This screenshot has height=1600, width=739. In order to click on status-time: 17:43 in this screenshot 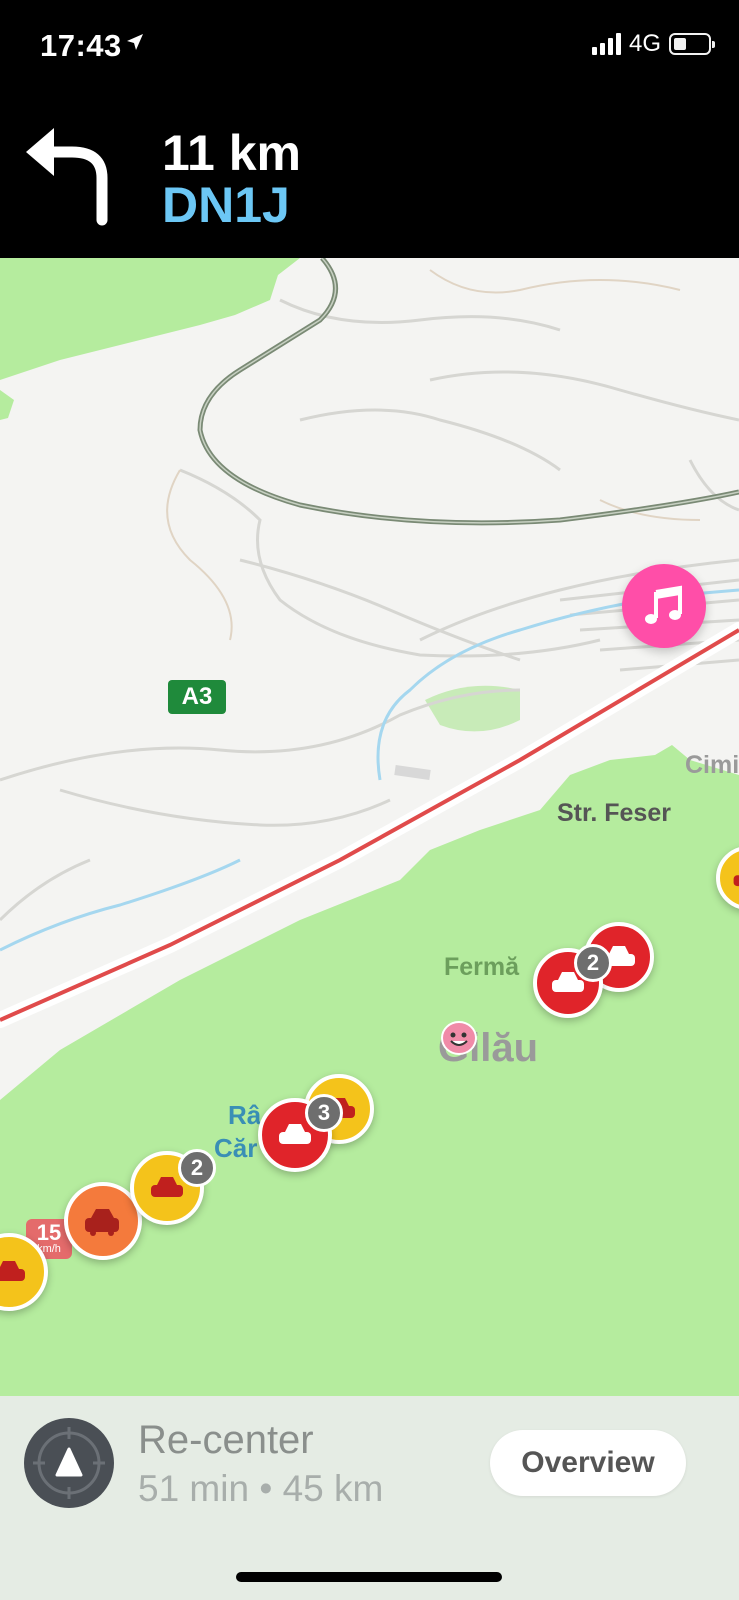, I will do `click(81, 45)`.